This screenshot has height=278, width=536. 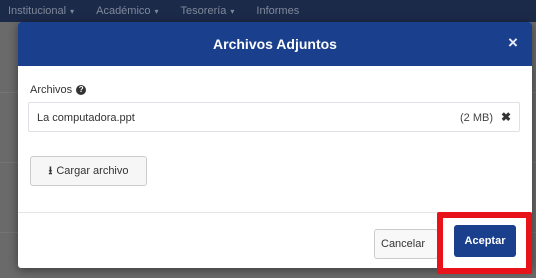 I want to click on modal-title: Archivos Adjuntos, so click(x=275, y=44).